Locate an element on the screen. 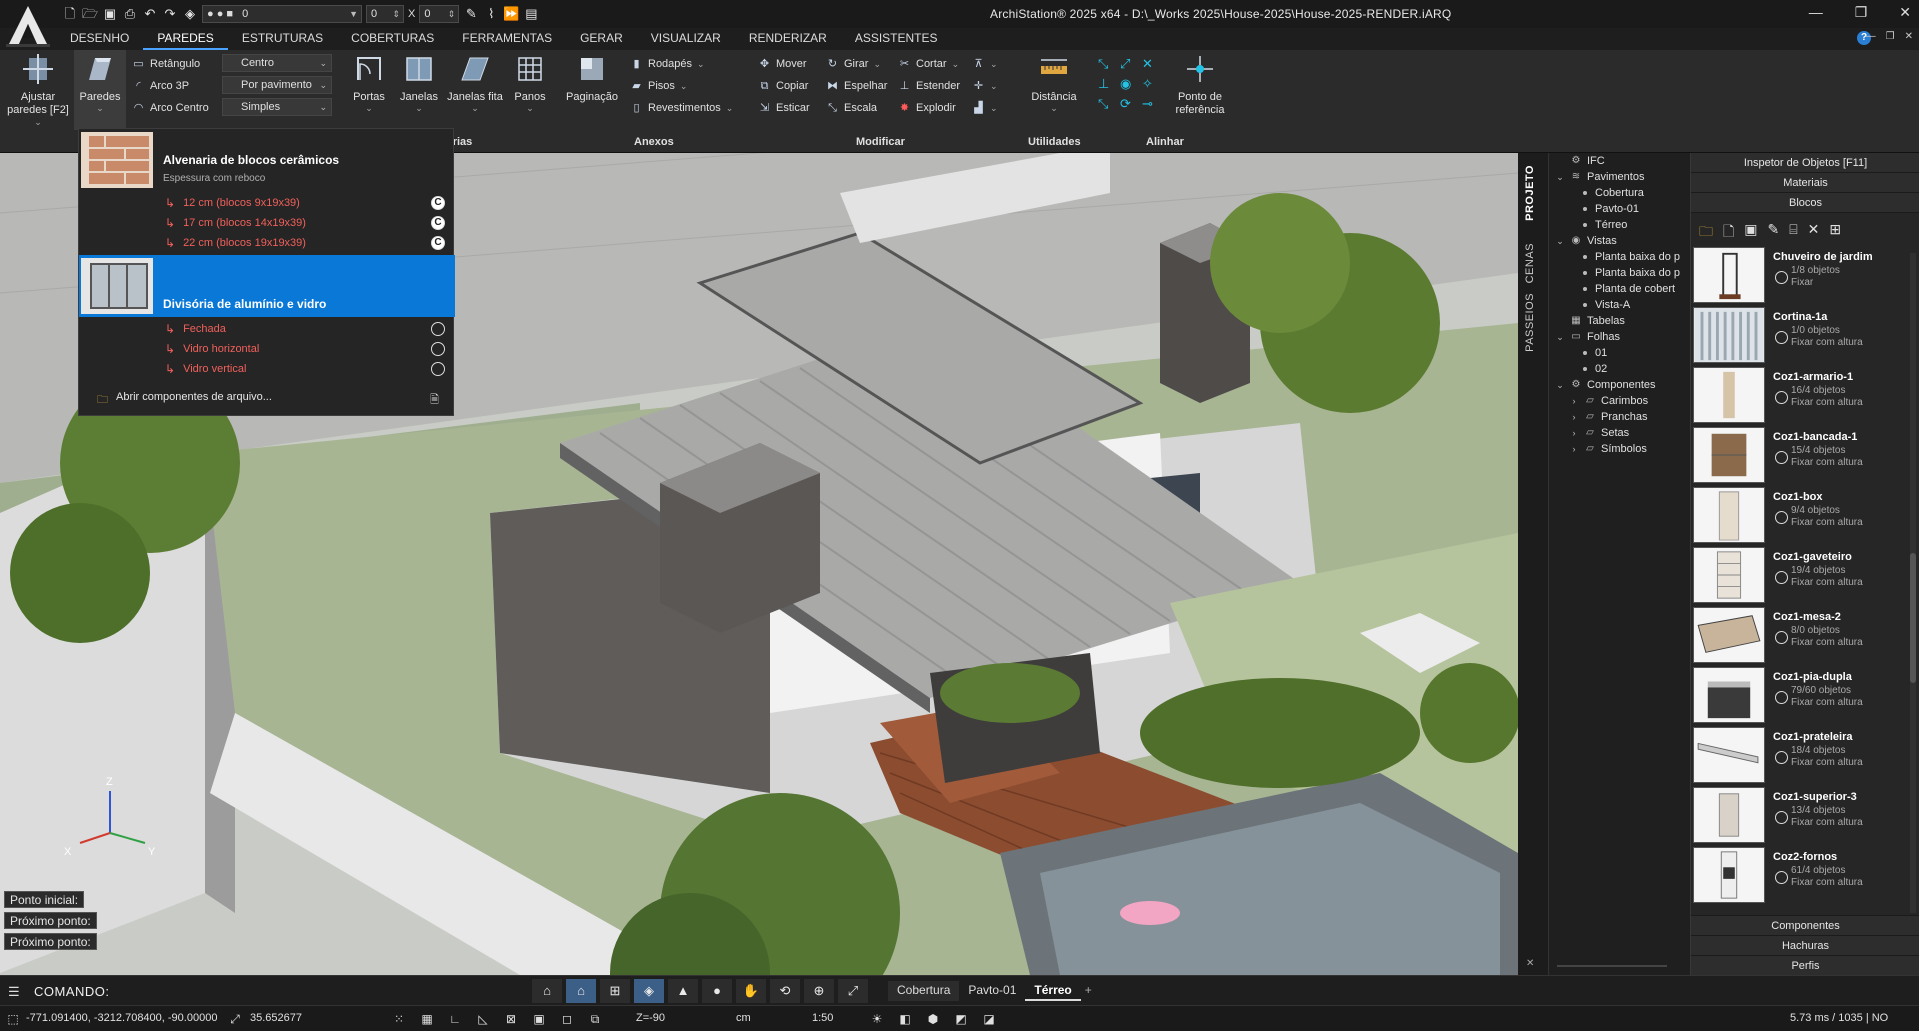 This screenshot has width=1919, height=1031. snap-icon: ⊠ is located at coordinates (511, 1019).